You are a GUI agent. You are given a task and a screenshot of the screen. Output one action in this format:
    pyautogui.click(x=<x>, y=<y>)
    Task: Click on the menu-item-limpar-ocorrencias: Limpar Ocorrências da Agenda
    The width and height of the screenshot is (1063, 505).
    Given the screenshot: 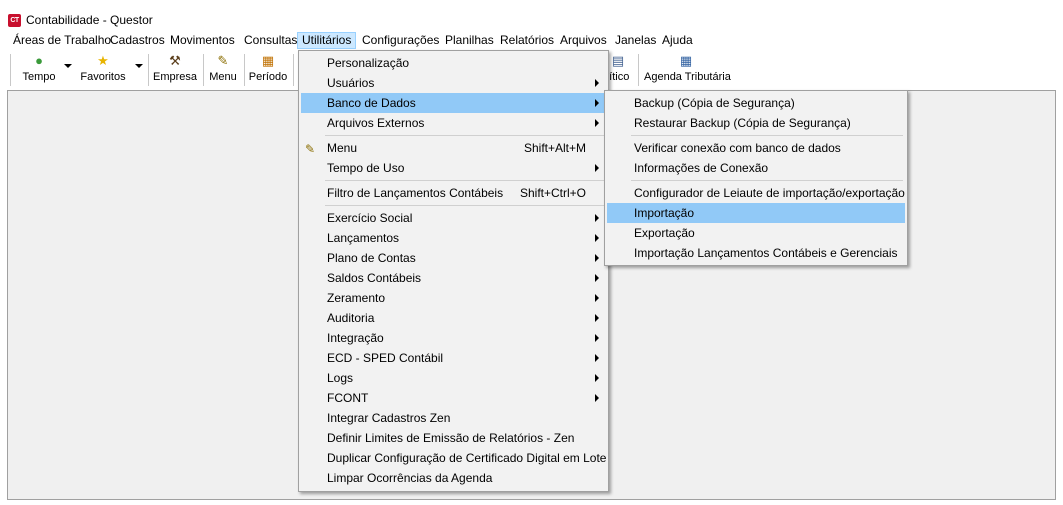 What is the action you would take?
    pyautogui.click(x=453, y=478)
    